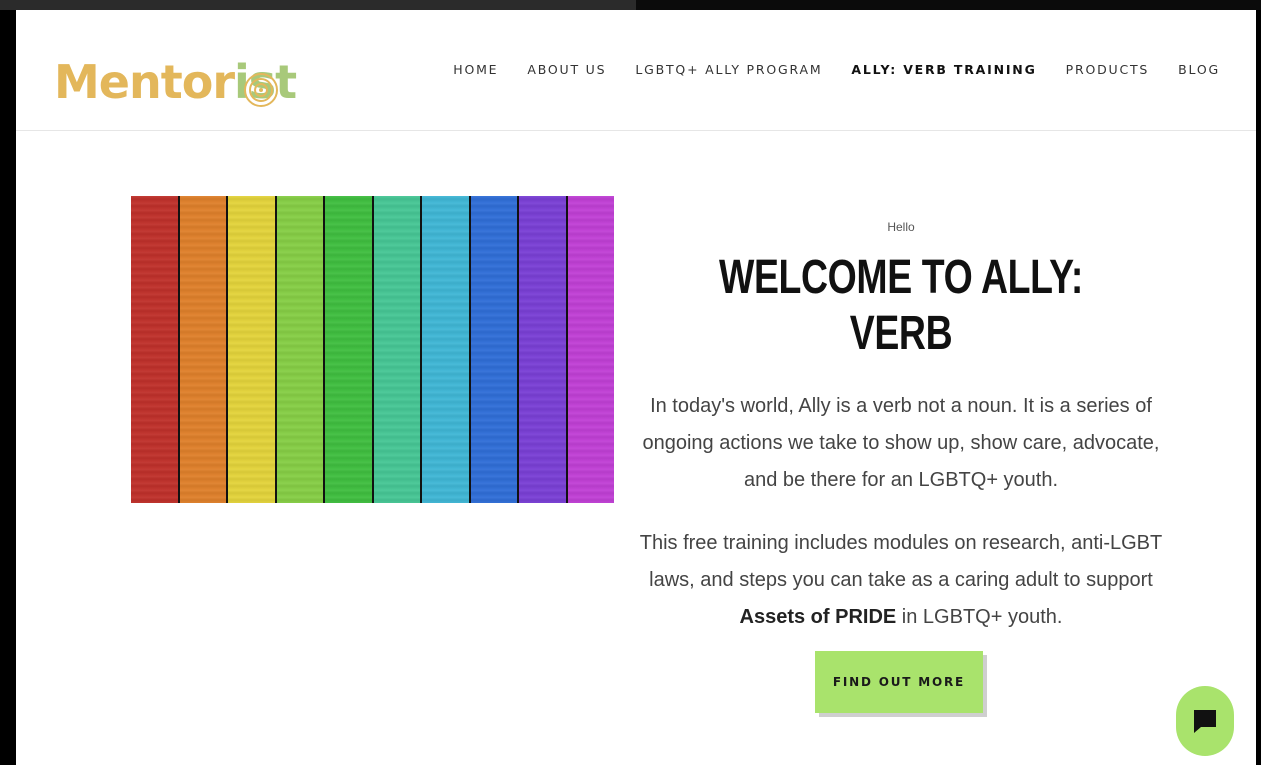 This screenshot has height=765, width=1261. Describe the element at coordinates (901, 227) in the screenshot. I see `hero-eyebrow: Hello` at that location.